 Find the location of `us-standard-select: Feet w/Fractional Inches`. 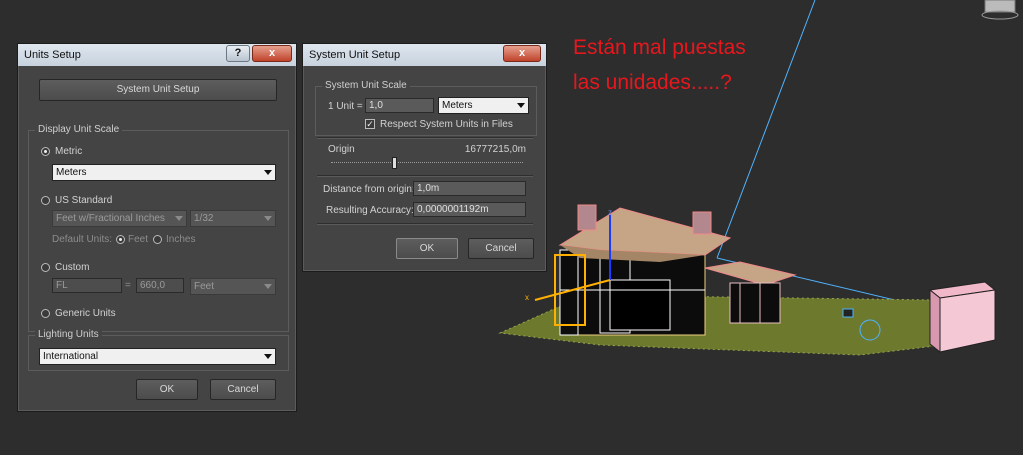

us-standard-select: Feet w/Fractional Inches is located at coordinates (119, 218).